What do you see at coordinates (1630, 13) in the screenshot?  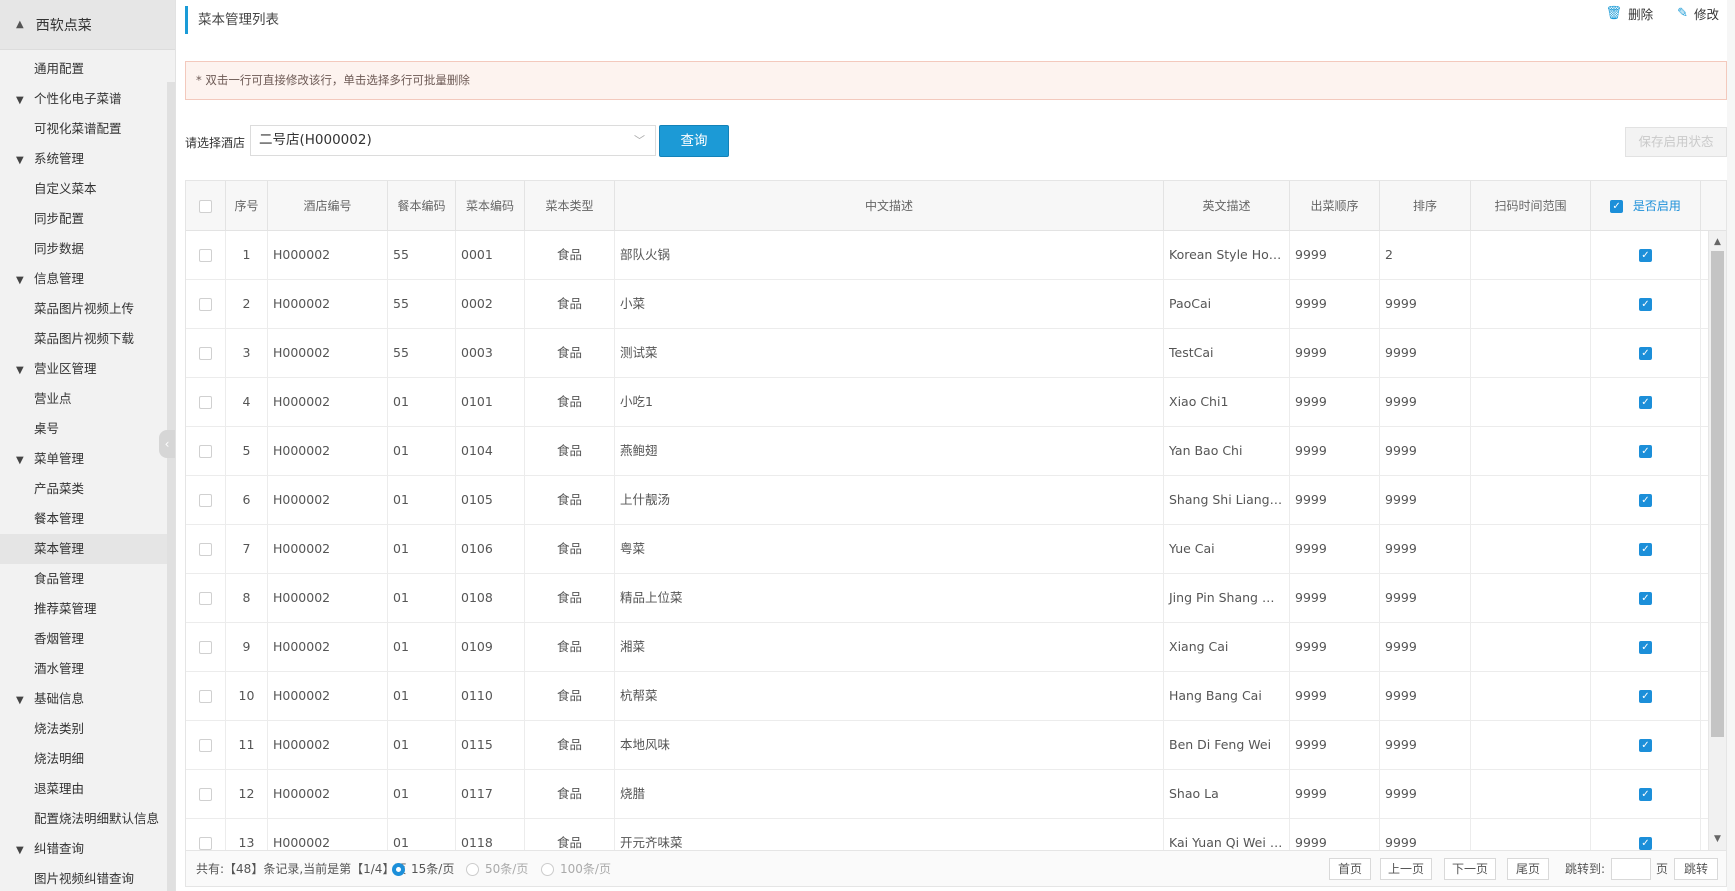 I see `delete-button: 🗑 删除` at bounding box center [1630, 13].